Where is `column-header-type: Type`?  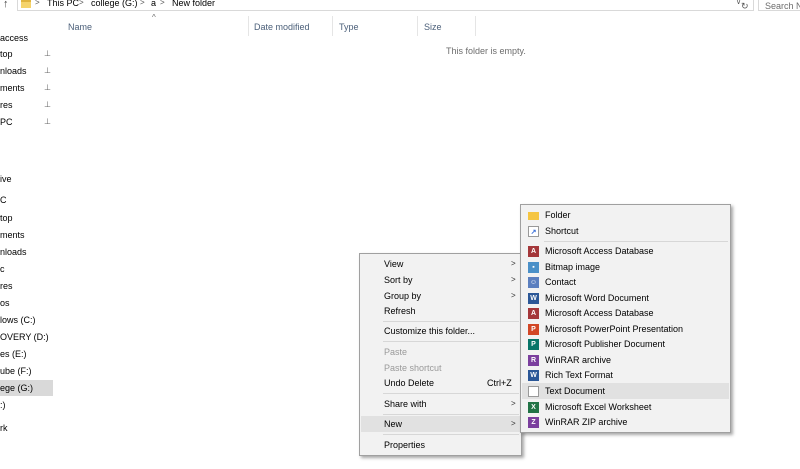 column-header-type: Type is located at coordinates (375, 26).